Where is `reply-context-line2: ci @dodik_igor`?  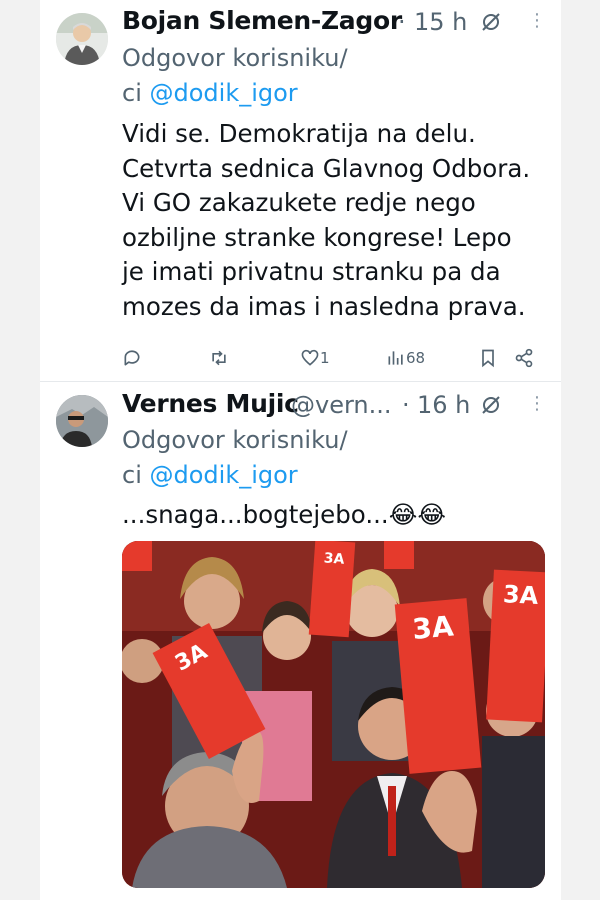 reply-context-line2: ci @dodik_igor is located at coordinates (210, 475).